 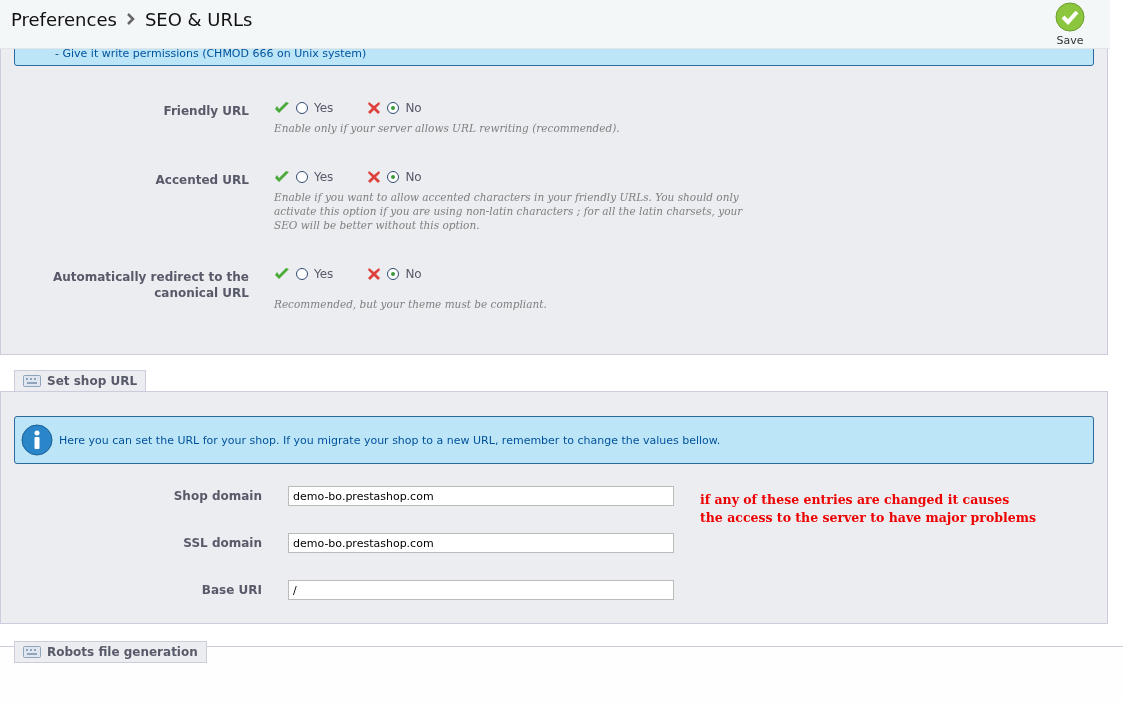 I want to click on option-hint: Recommended, but your theme must be compliant., so click(x=411, y=304).